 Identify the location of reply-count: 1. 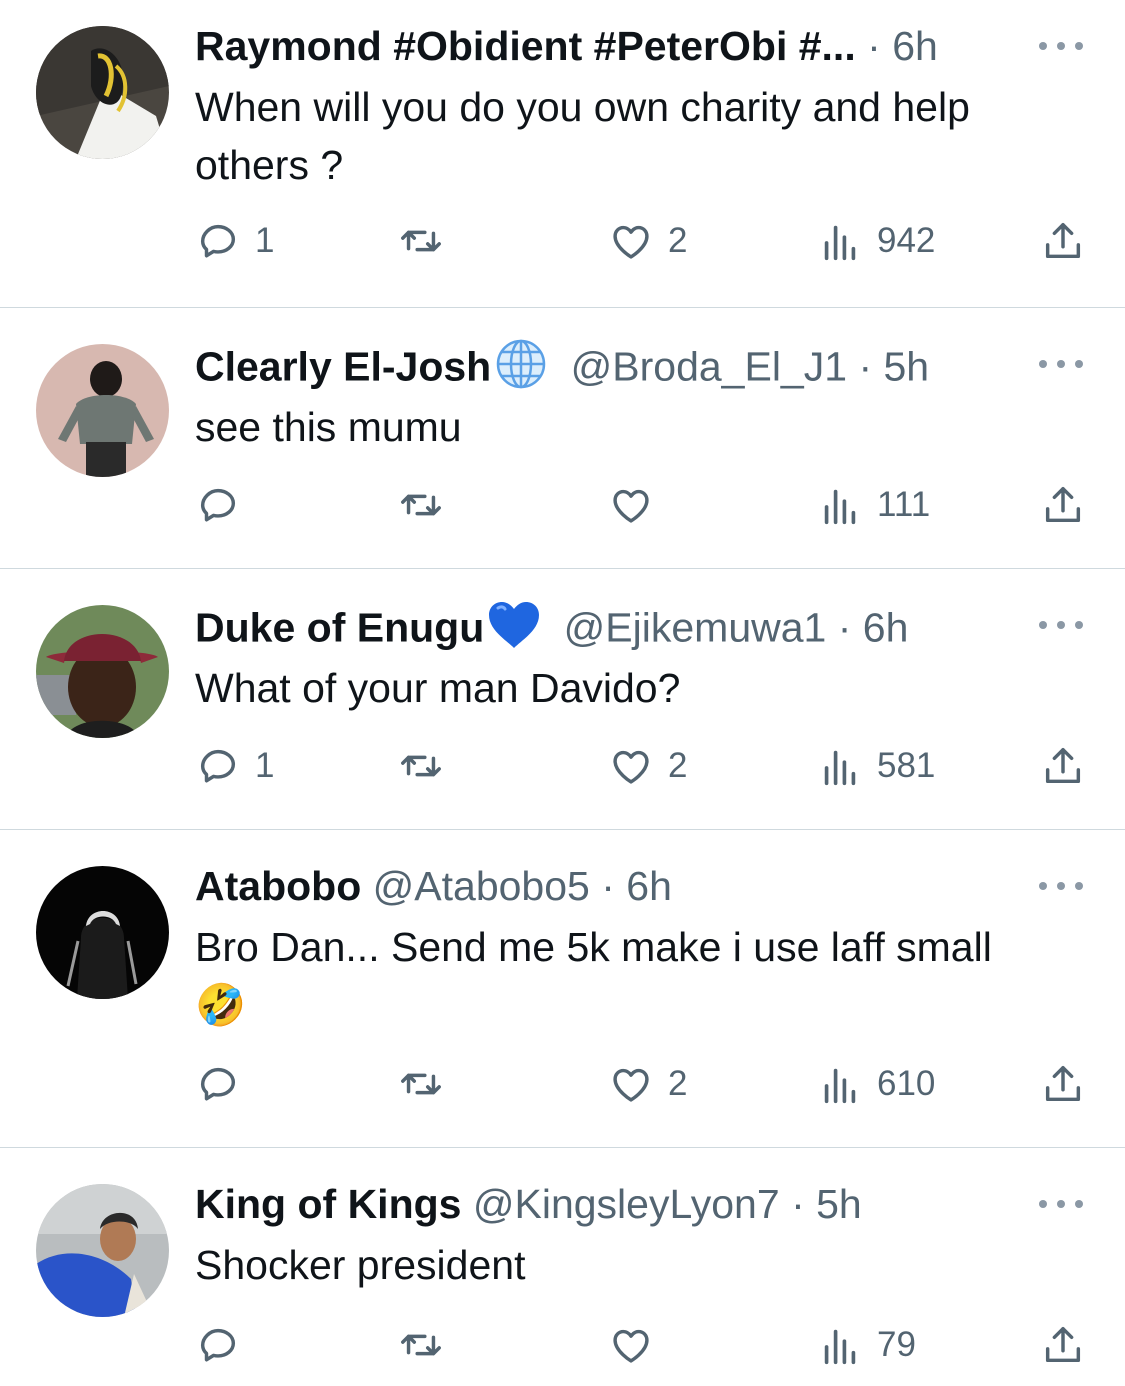
(265, 765).